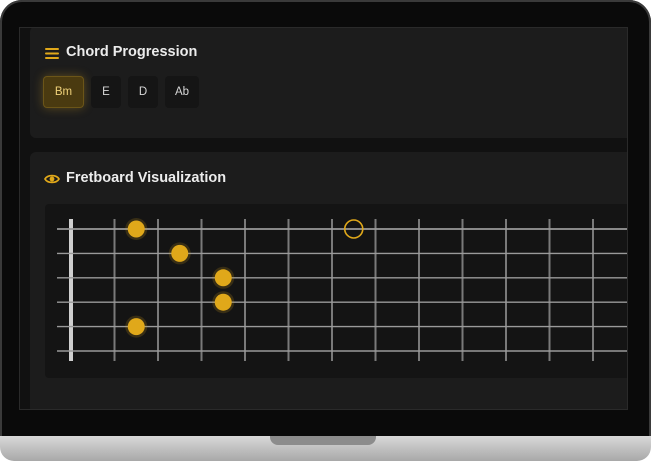 Image resolution: width=651 pixels, height=461 pixels. What do you see at coordinates (71, 290) in the screenshot?
I see `nut` at bounding box center [71, 290].